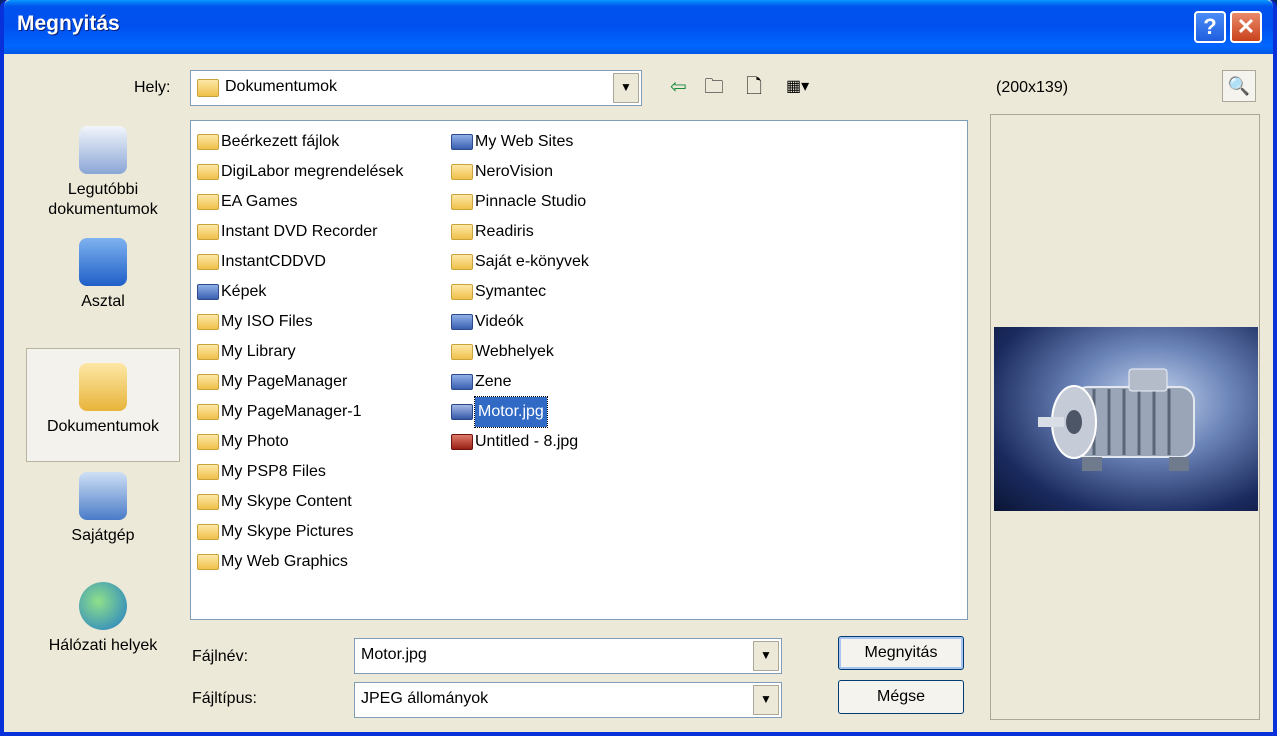  I want to click on file-name: My Library, so click(258, 351).